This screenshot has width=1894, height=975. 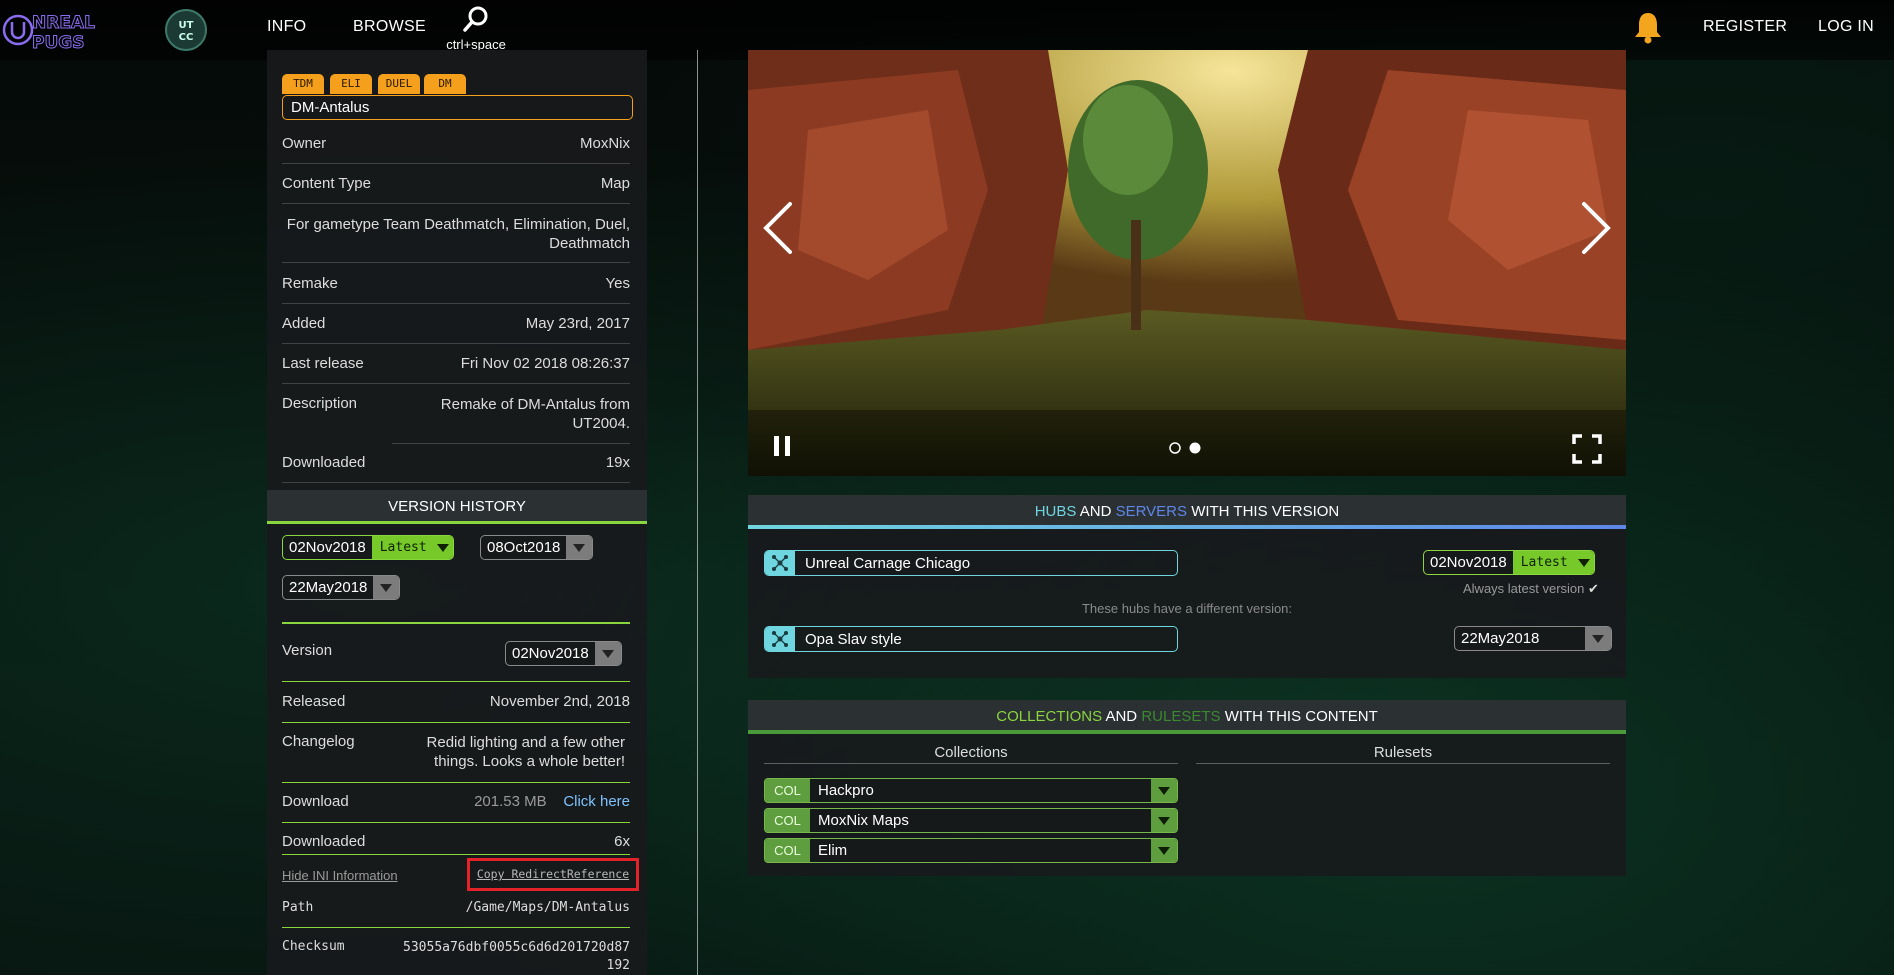 What do you see at coordinates (328, 587) in the screenshot?
I see `version-date: 22May2018` at bounding box center [328, 587].